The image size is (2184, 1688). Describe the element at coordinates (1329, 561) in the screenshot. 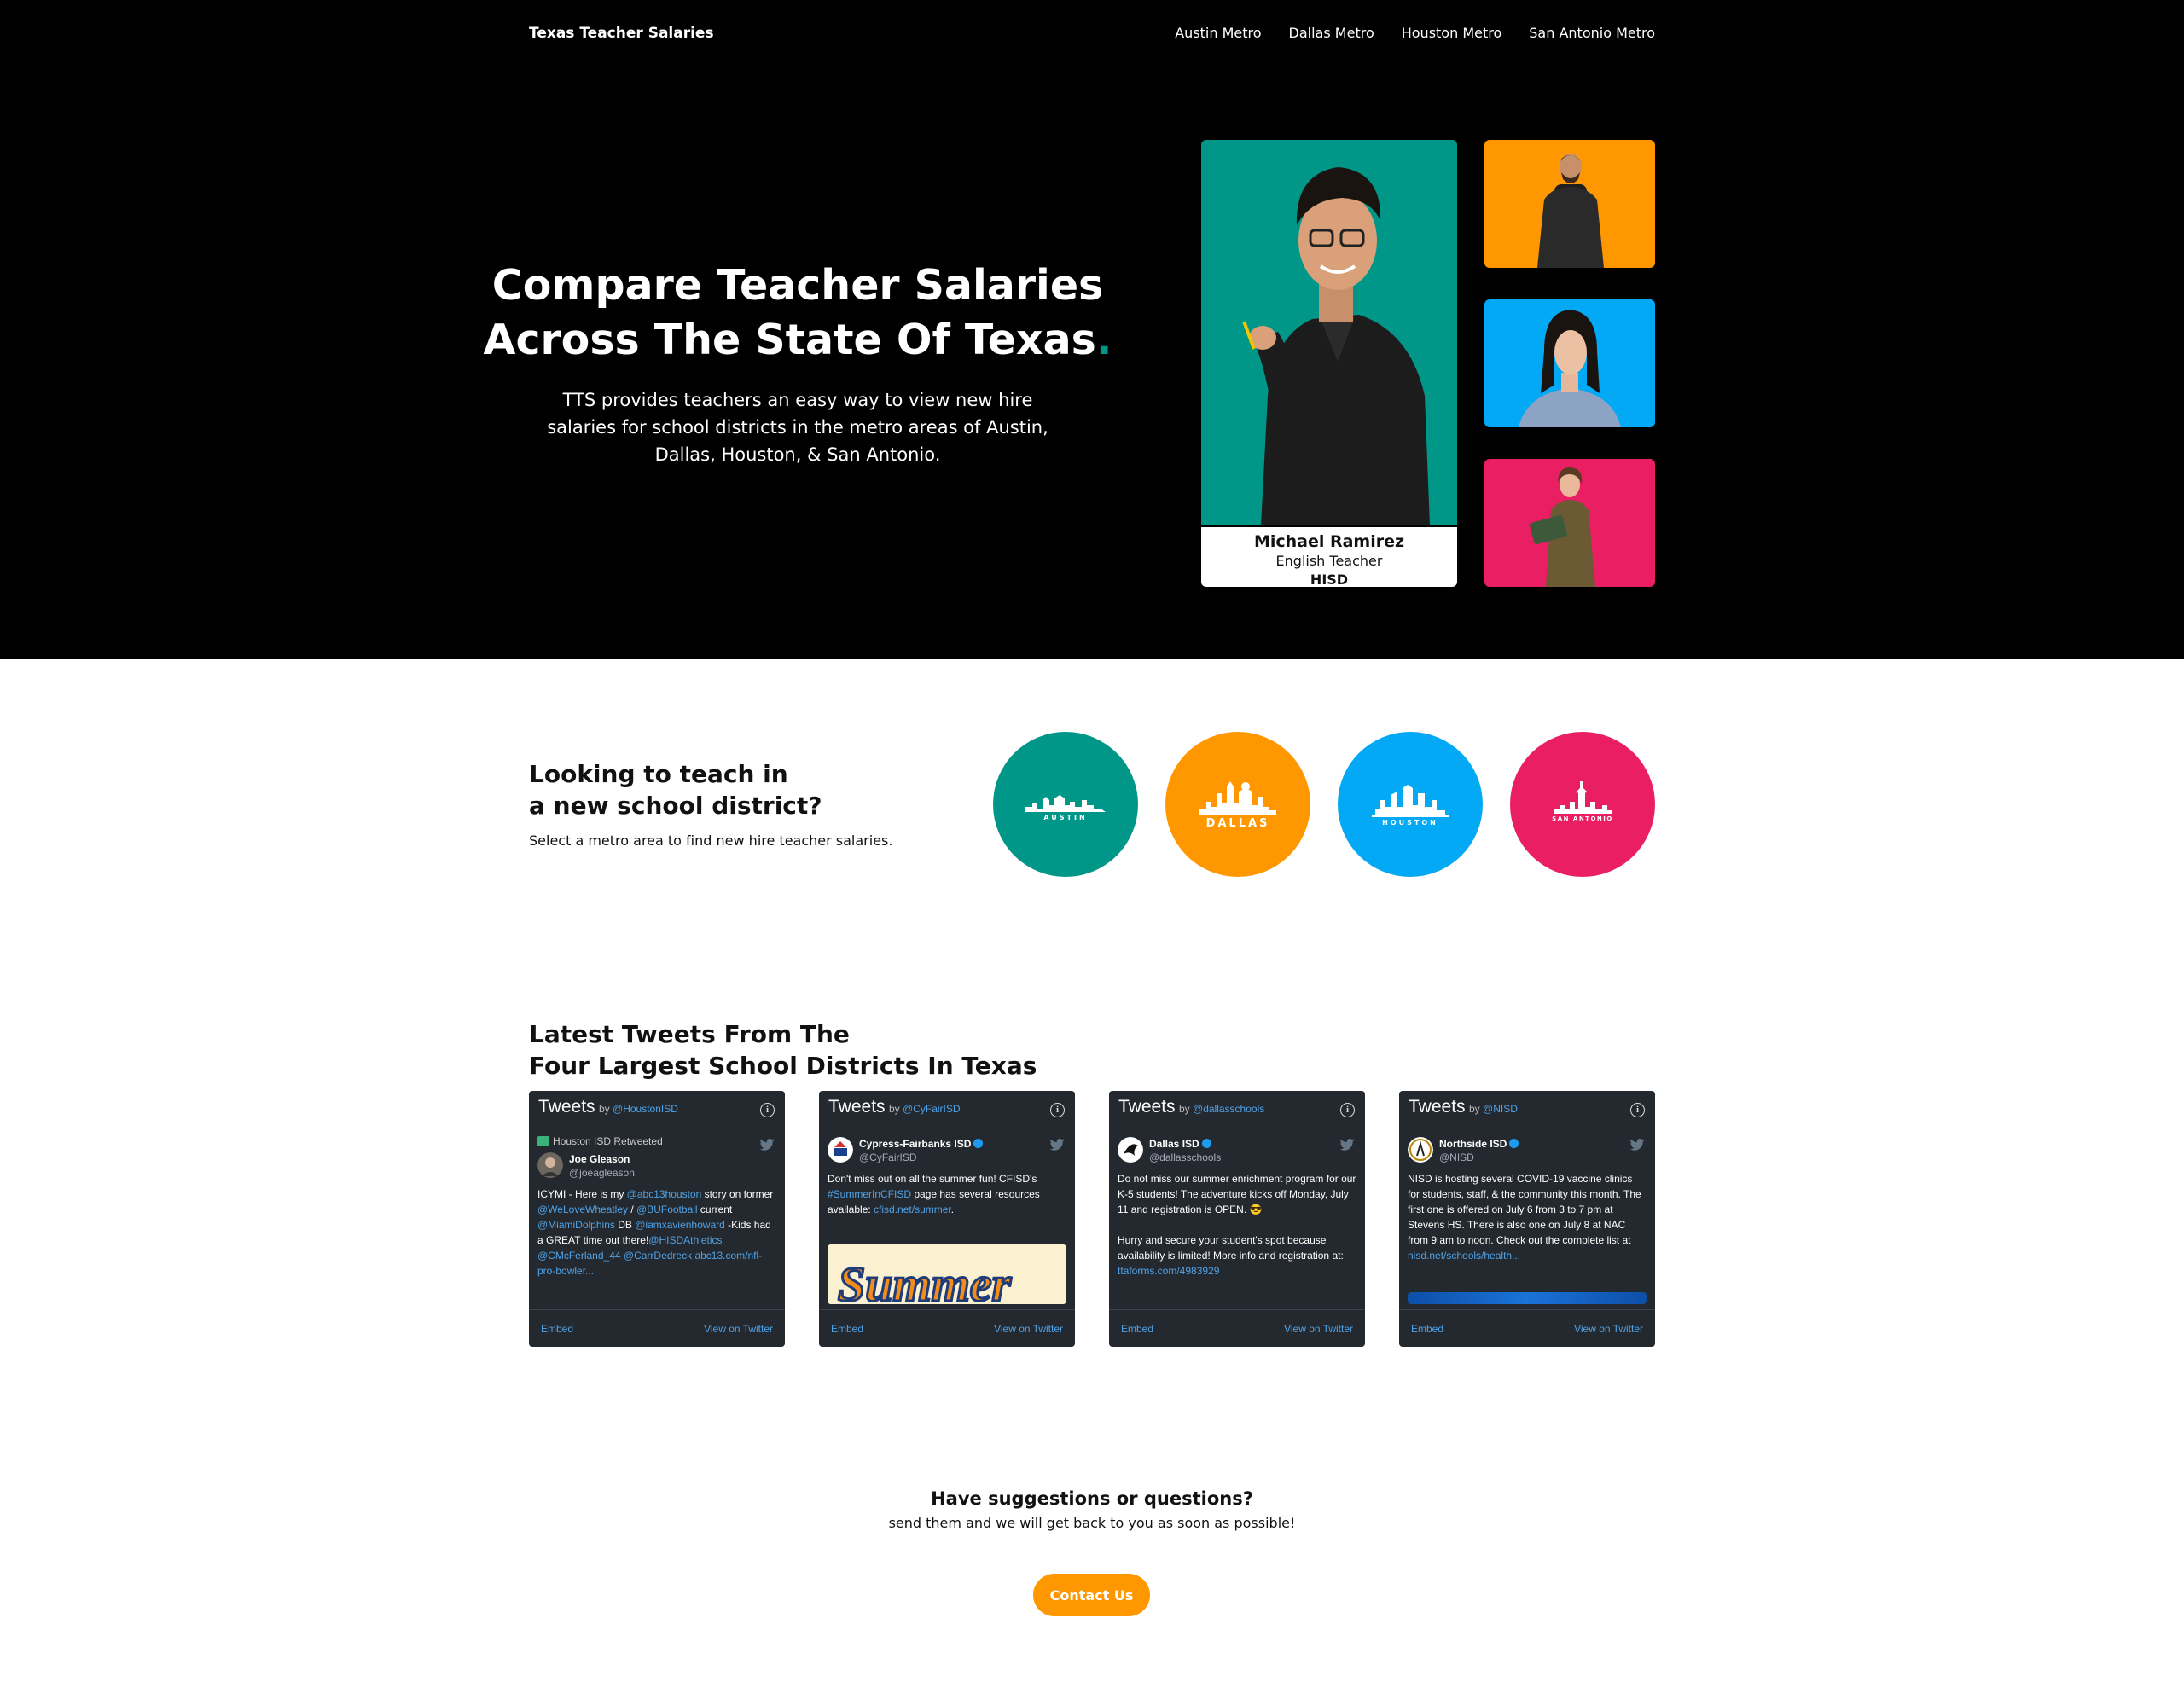

I see `teacher-role: English Teacher` at that location.